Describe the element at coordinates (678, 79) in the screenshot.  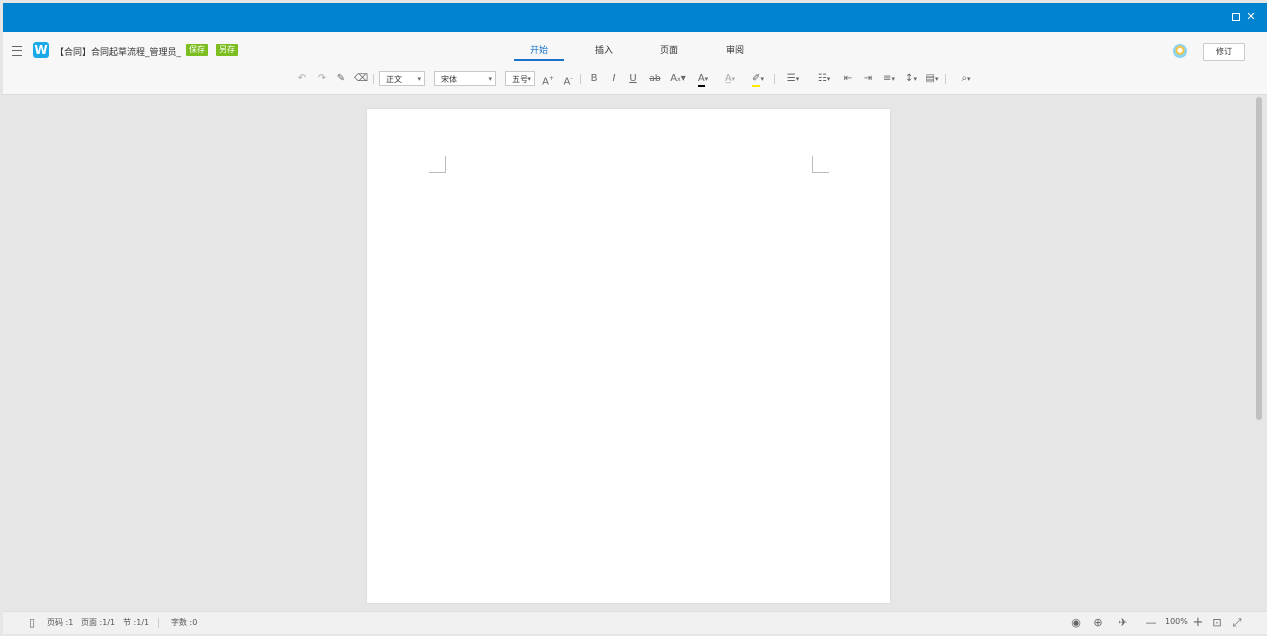
I see `superscript-icon: Ax▾` at that location.